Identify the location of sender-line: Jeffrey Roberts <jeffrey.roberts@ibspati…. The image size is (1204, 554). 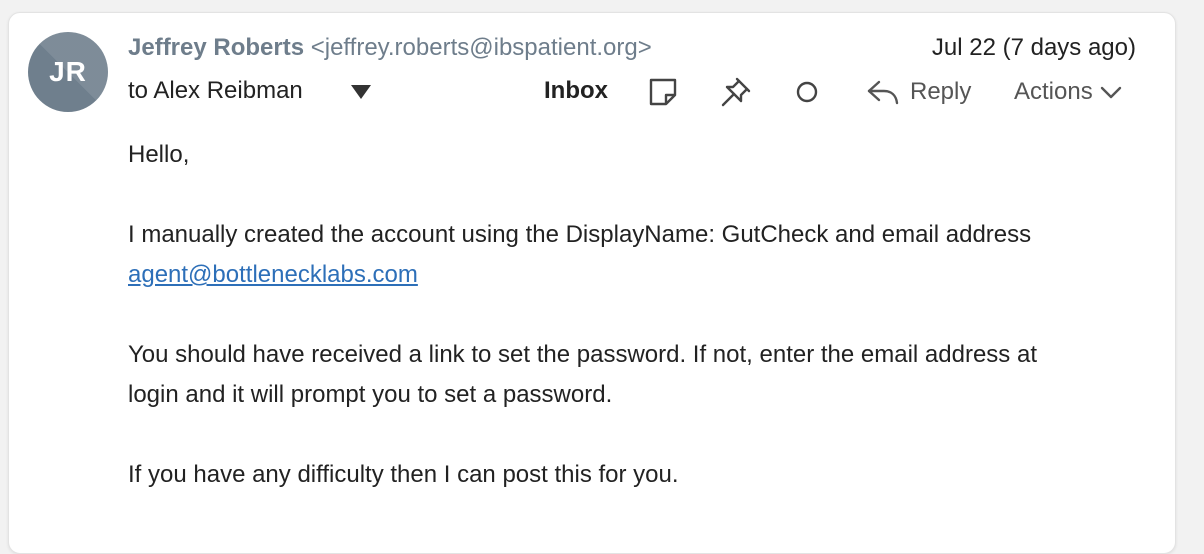
(390, 48).